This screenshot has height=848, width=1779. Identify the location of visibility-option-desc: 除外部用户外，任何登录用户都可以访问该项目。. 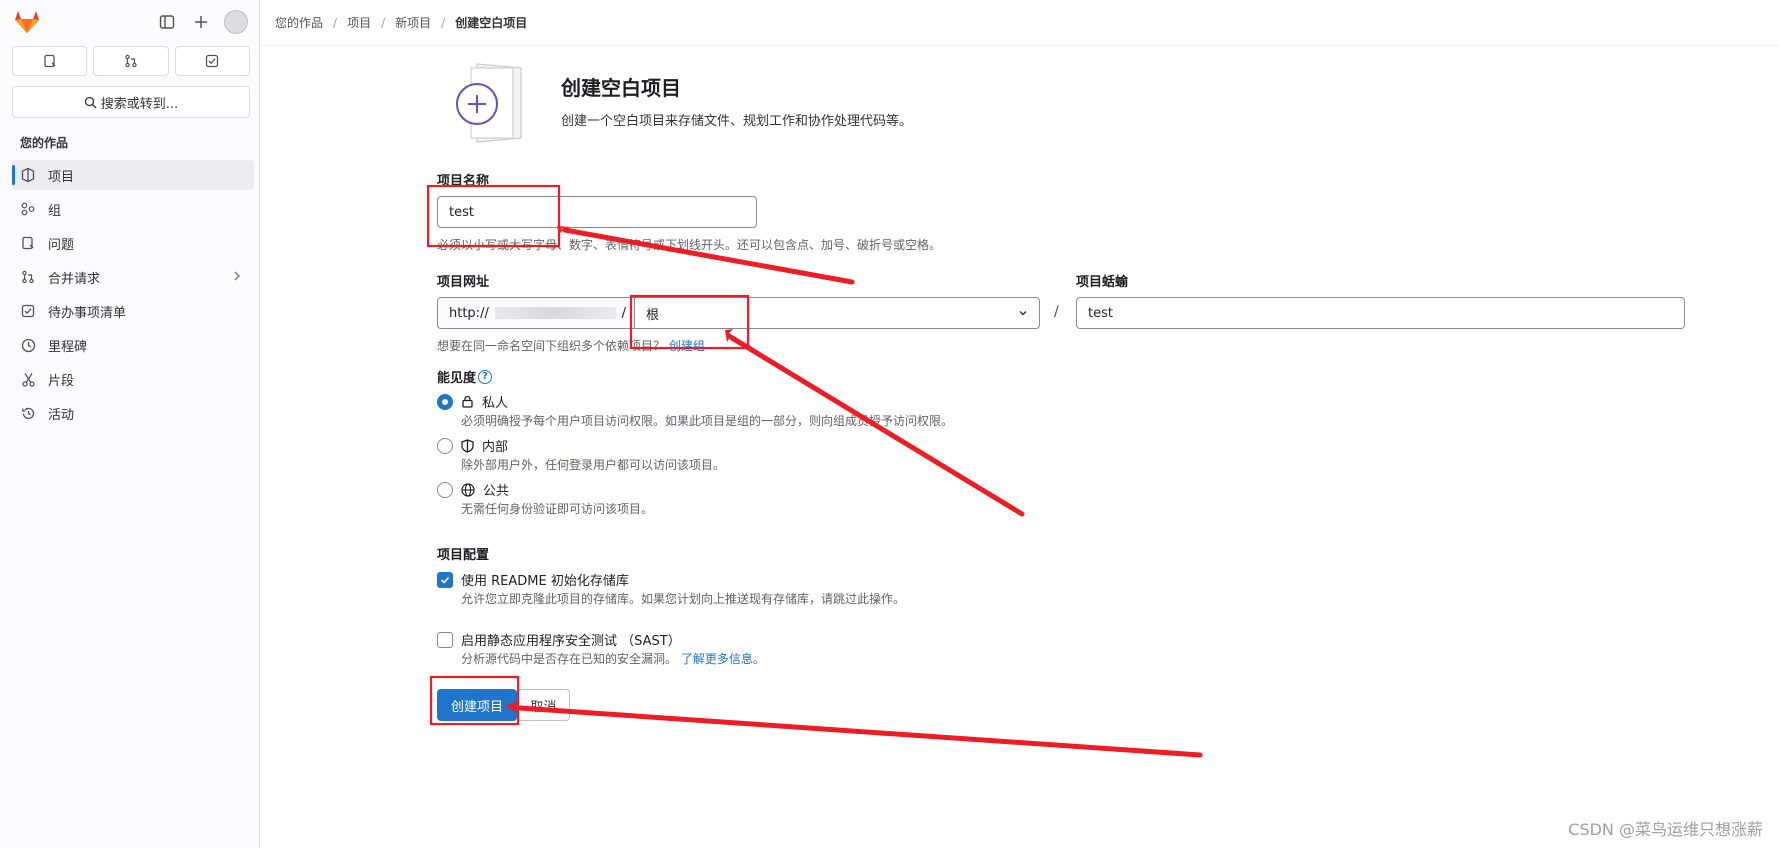
(593, 465).